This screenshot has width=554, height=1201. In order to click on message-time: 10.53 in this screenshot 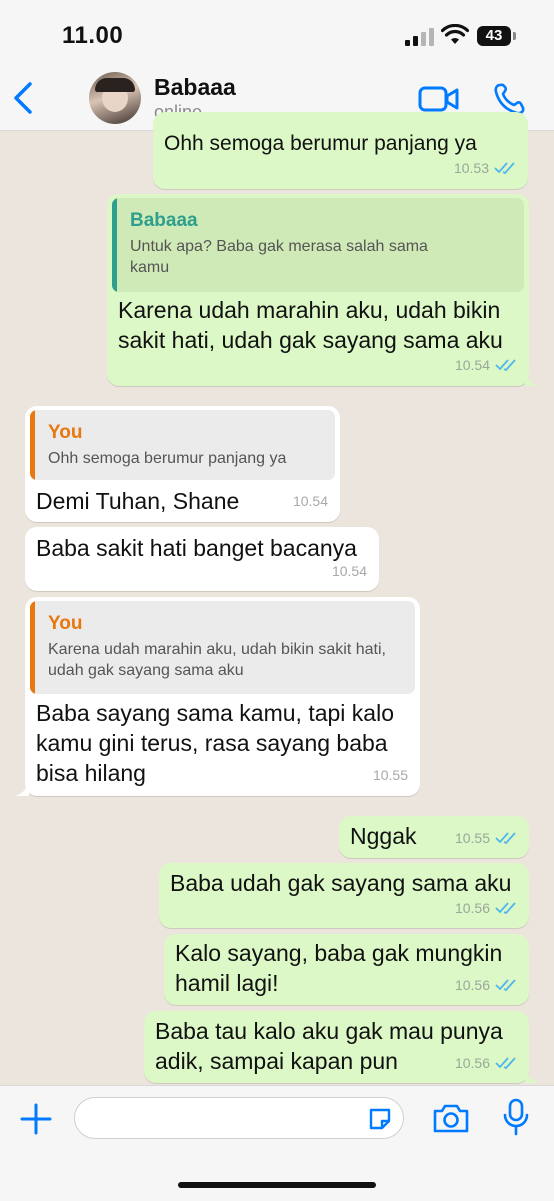, I will do `click(471, 168)`.